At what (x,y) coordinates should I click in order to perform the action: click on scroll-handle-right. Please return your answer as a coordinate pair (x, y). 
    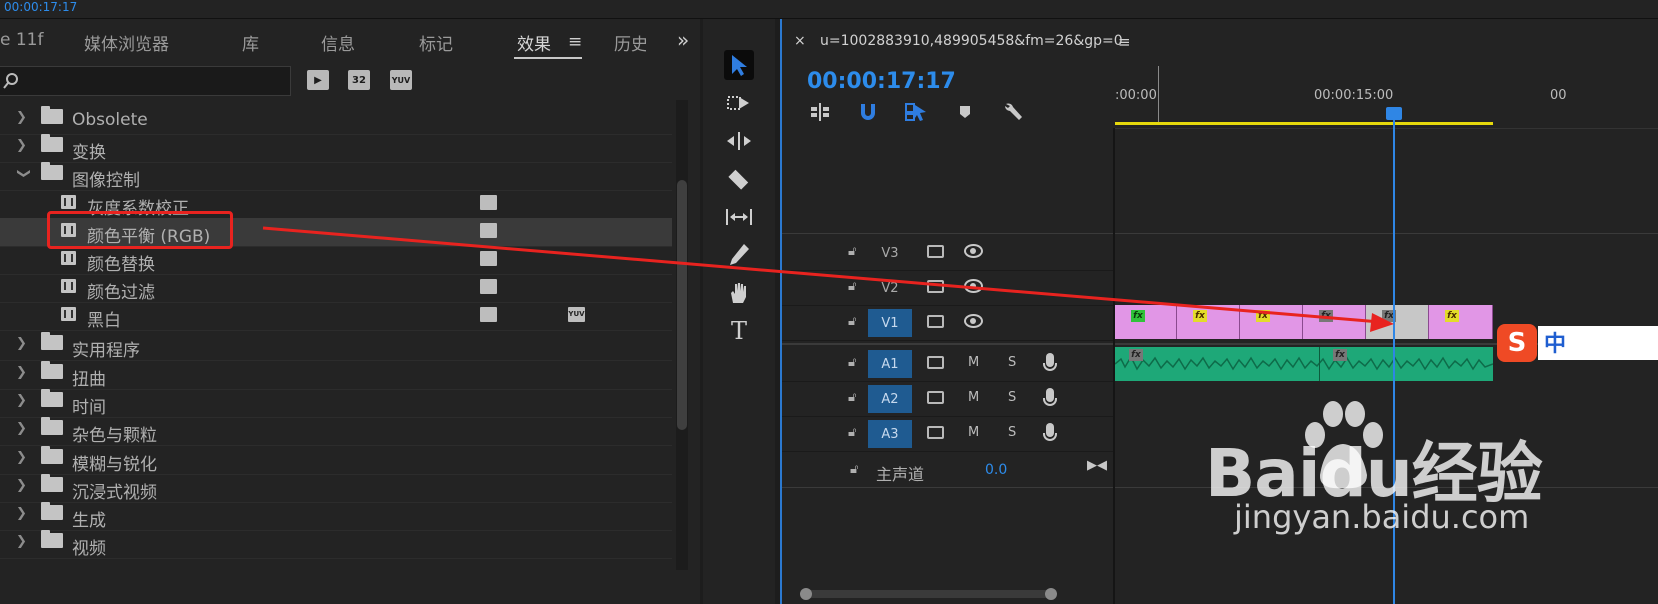
    Looking at the image, I should click on (1051, 594).